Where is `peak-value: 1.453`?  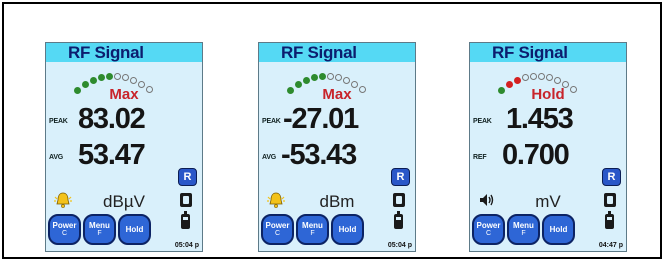
peak-value: 1.453 is located at coordinates (540, 119).